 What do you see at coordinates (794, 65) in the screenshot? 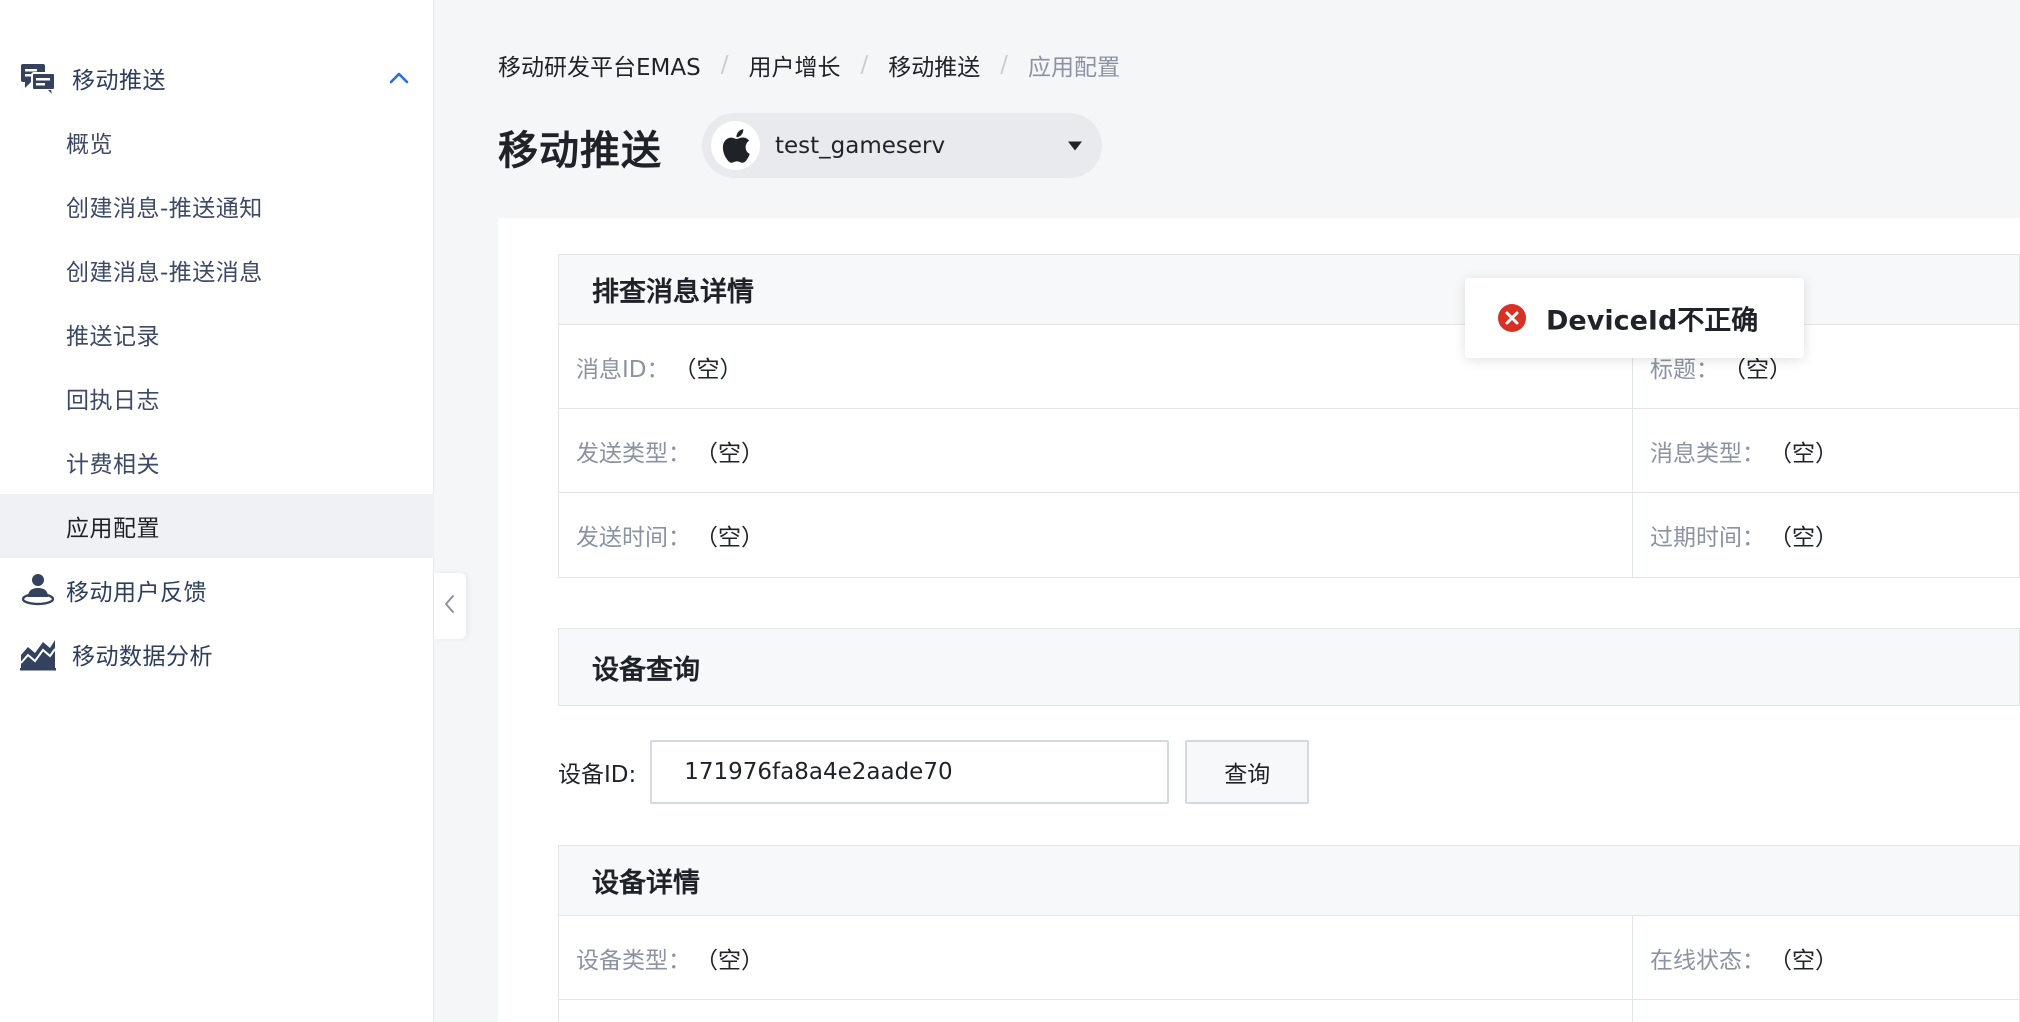
I see `breadcrumb-item-user-growth: 用户增长` at bounding box center [794, 65].